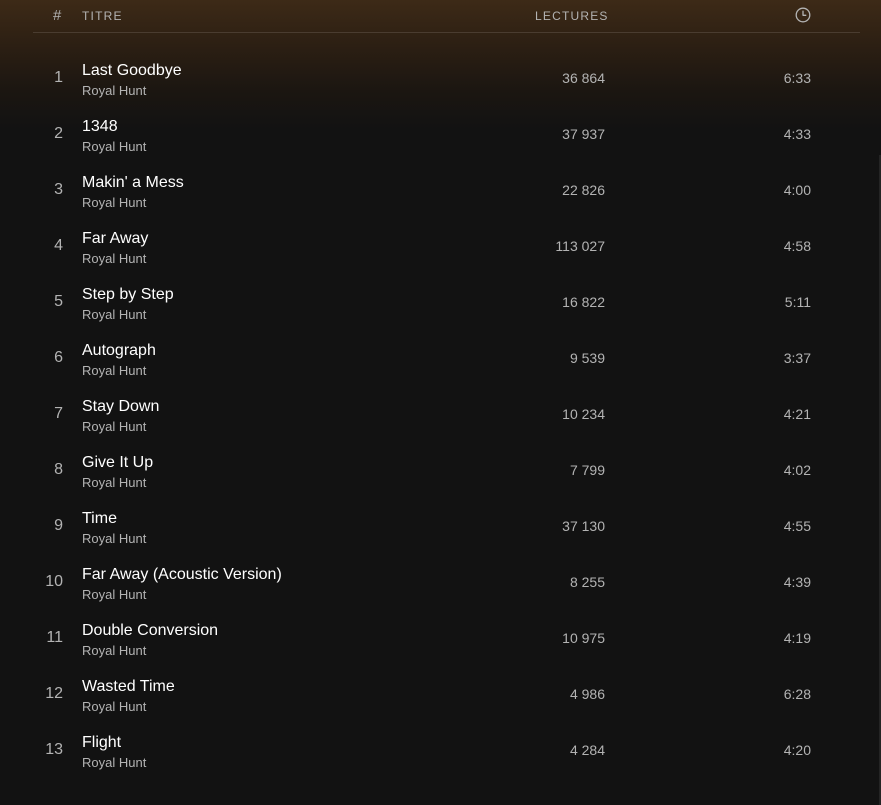 The width and height of the screenshot is (881, 805). I want to click on track-play-count: 8 255, so click(587, 582).